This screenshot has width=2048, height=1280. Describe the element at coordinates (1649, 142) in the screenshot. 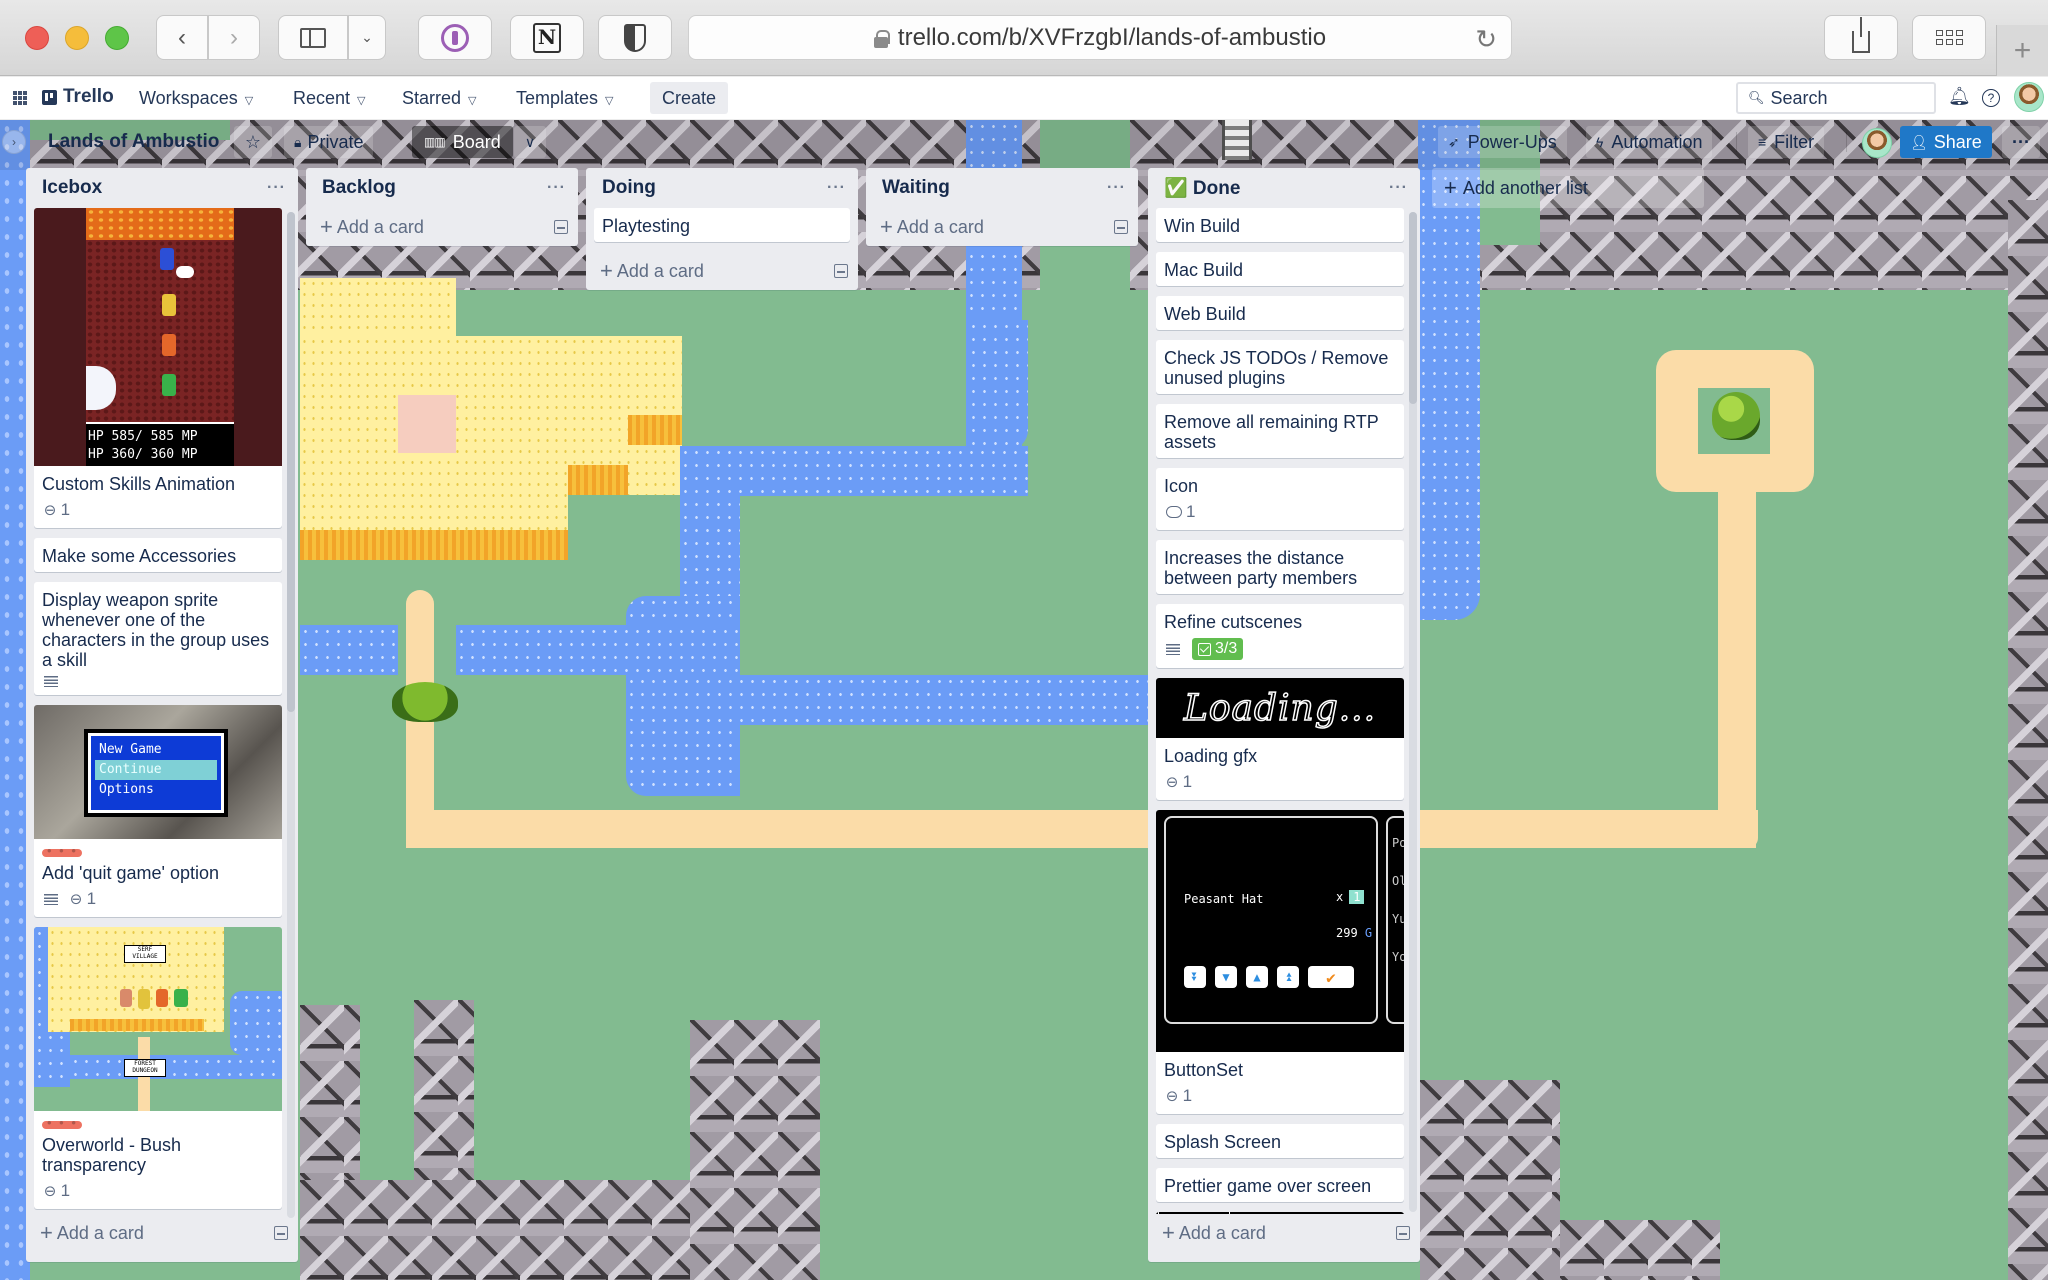

I see `automation-button: ϟ Automation` at that location.